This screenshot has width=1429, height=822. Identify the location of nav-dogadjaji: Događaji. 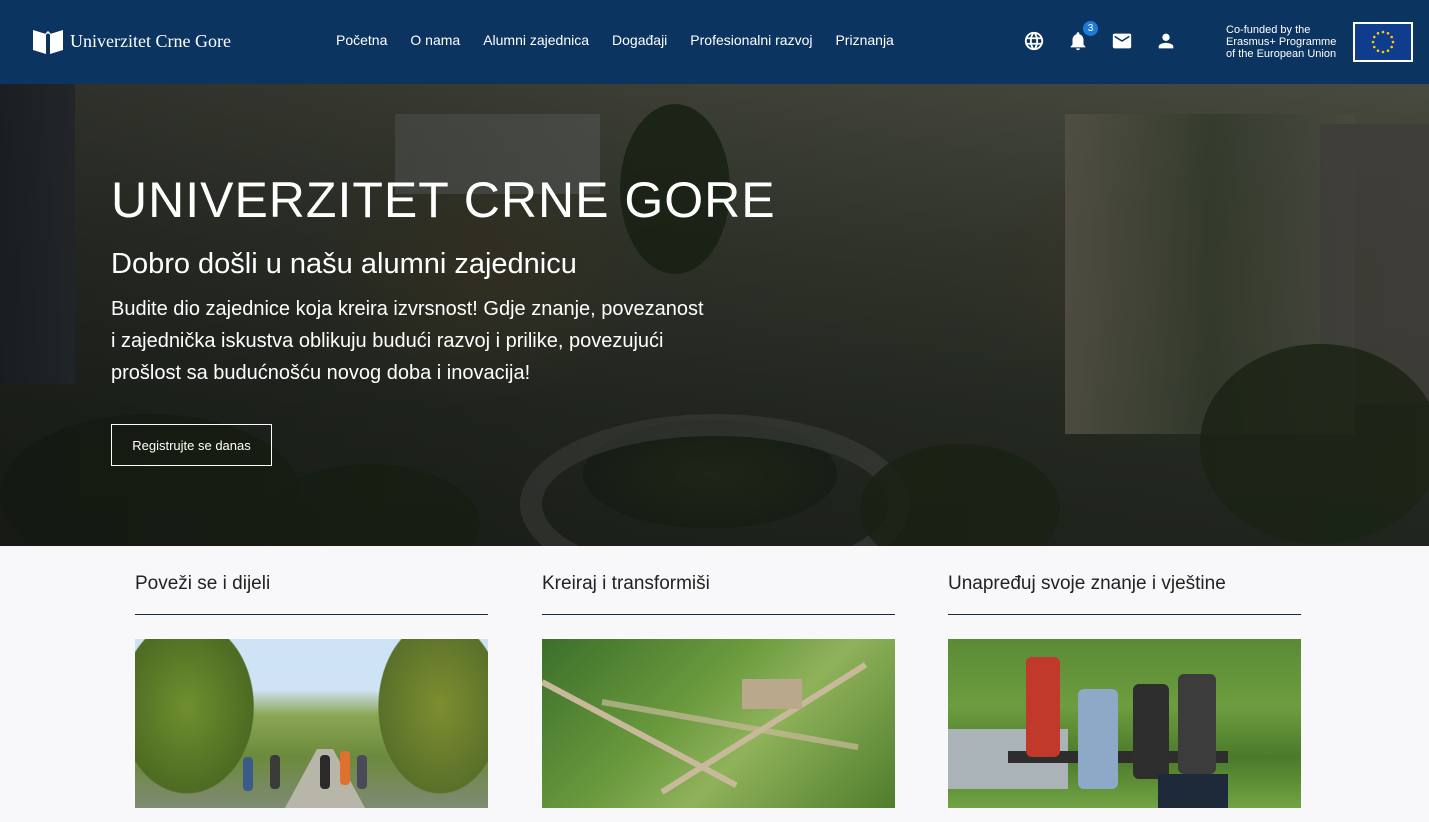
(639, 40).